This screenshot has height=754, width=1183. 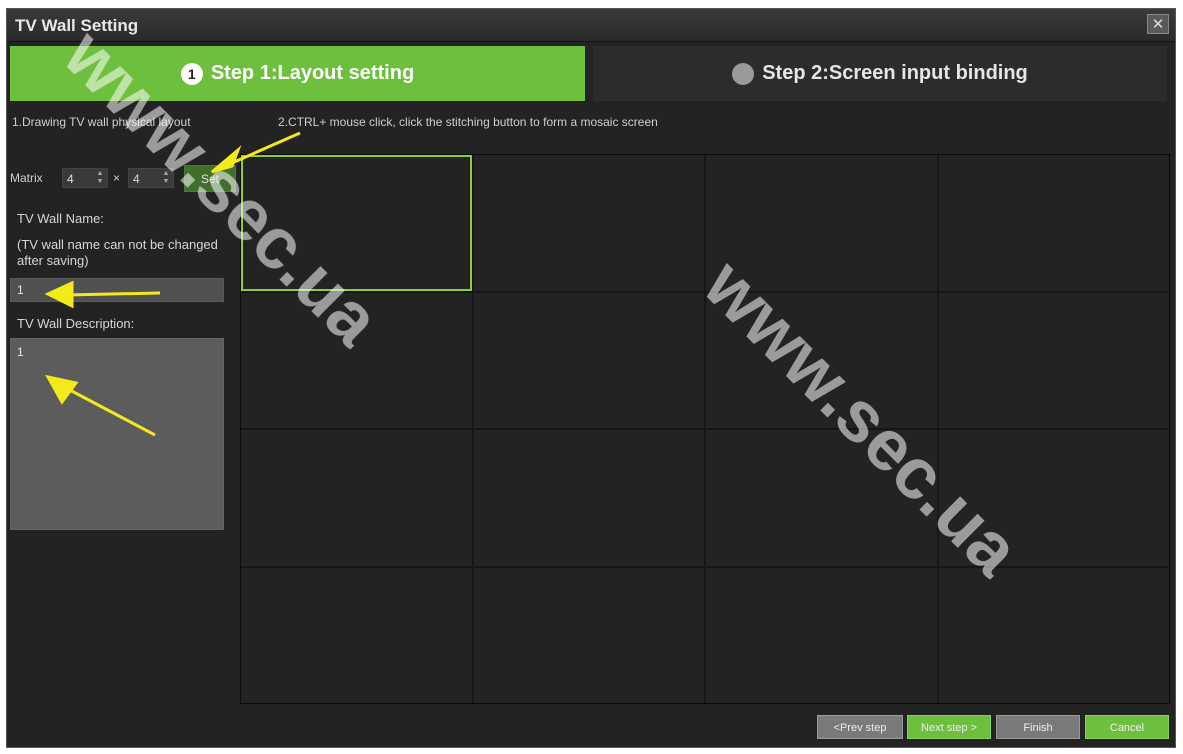 What do you see at coordinates (312, 73) in the screenshot?
I see `tab-step-1-label: Step 1:Layout setting` at bounding box center [312, 73].